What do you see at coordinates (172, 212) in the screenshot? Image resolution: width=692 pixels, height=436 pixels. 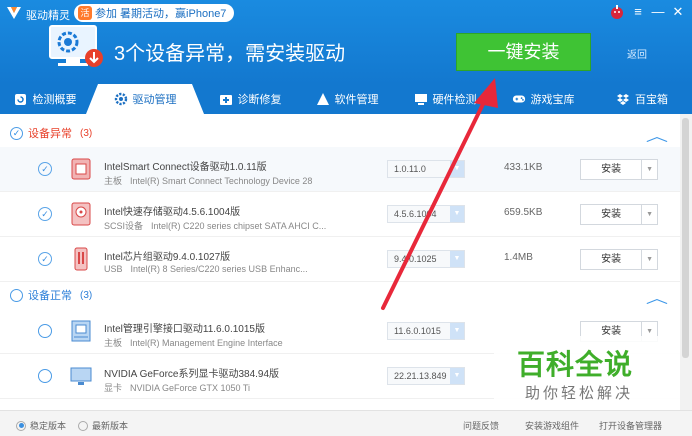 I see `driver-name: Intel快速存储驱动4.5.6.1004版` at bounding box center [172, 212].